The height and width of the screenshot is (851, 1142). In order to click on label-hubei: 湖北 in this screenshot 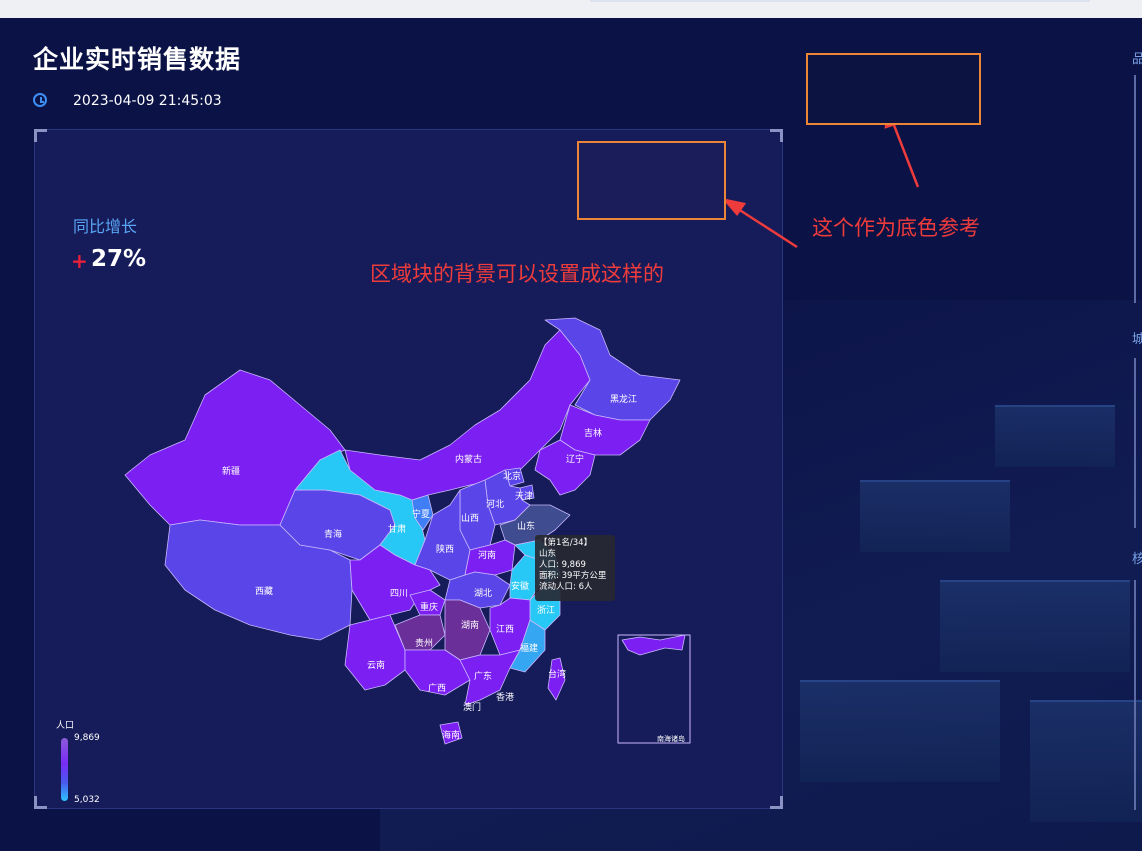, I will do `click(483, 593)`.